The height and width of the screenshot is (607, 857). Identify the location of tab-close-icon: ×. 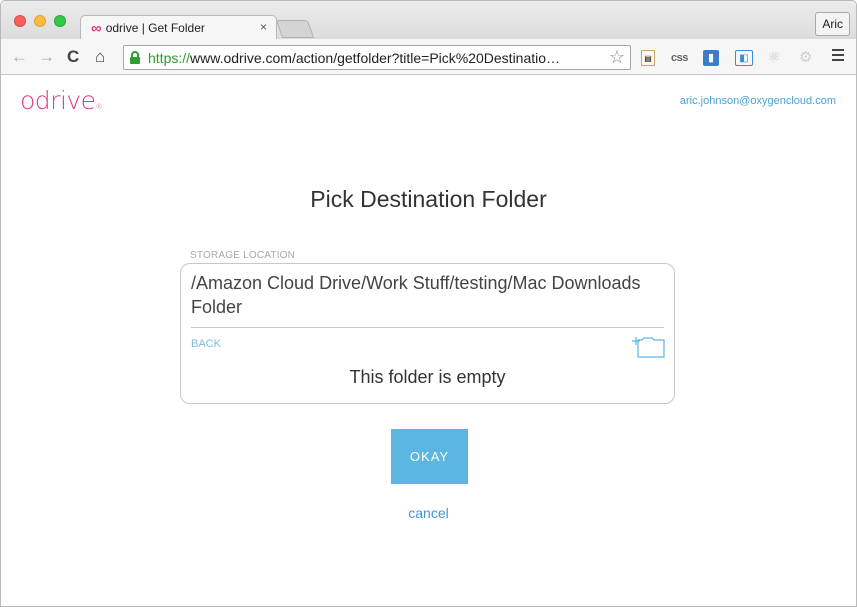
(263, 27).